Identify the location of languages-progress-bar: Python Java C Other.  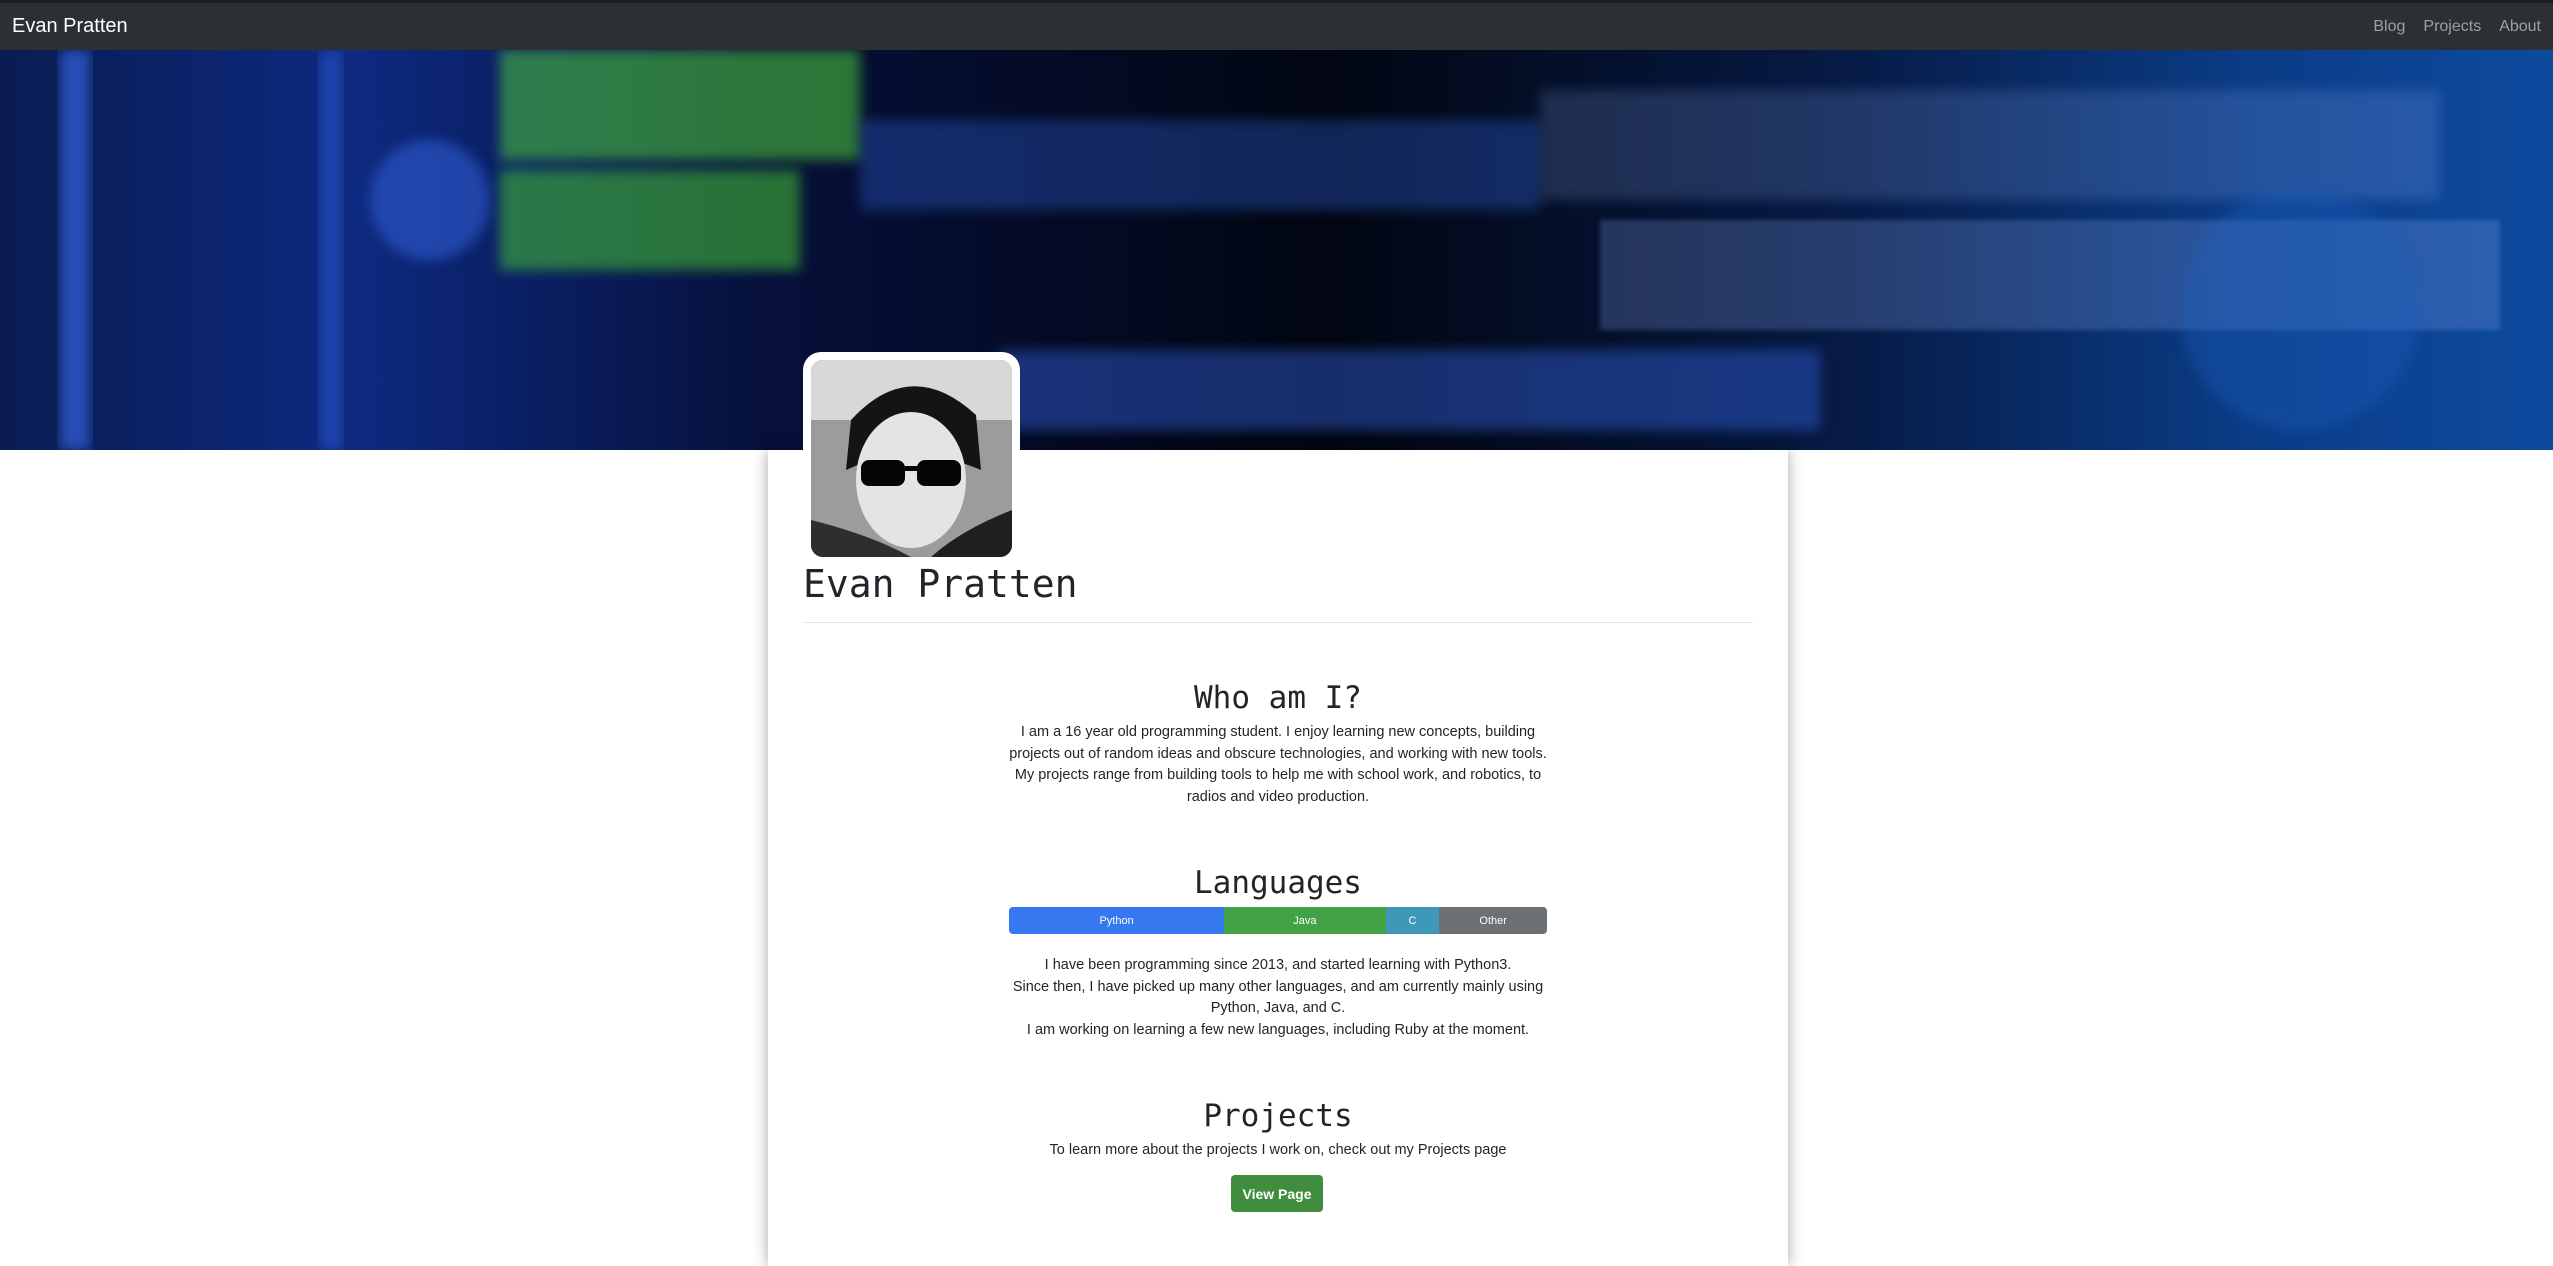
(1278, 920).